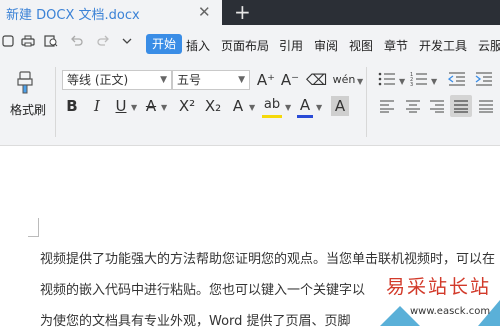  What do you see at coordinates (419, 79) in the screenshot?
I see `numbered-list-icon: 123` at bounding box center [419, 79].